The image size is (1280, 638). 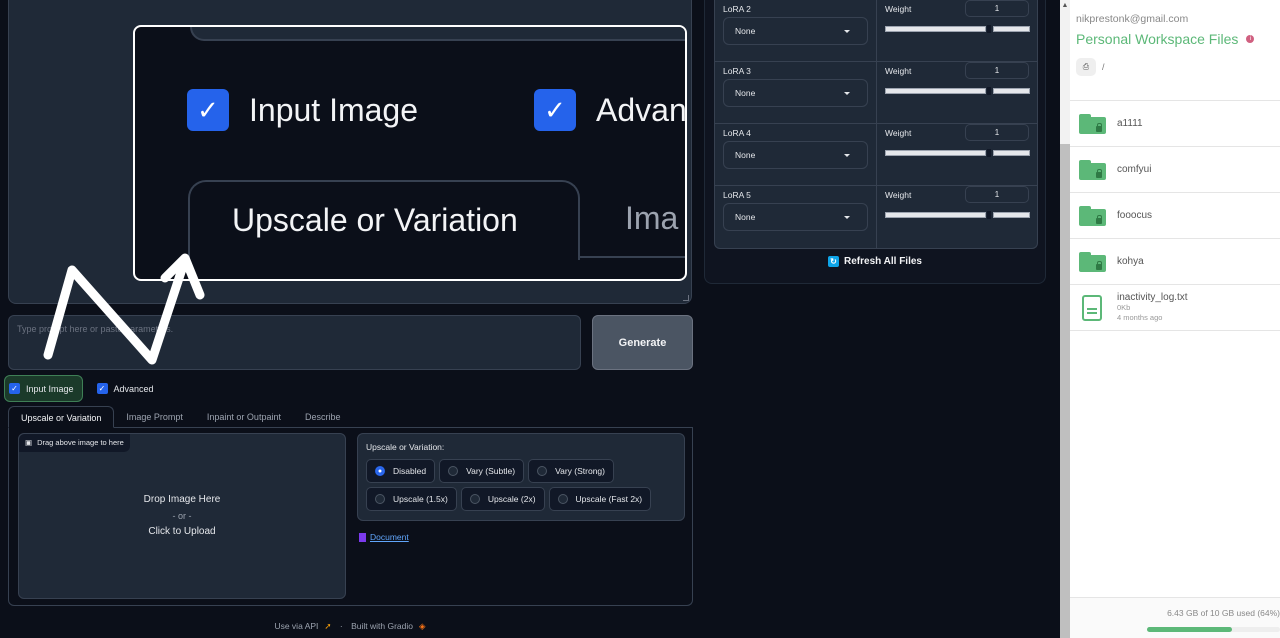 I want to click on radio-label: Upscale (1.5x), so click(x=420, y=499).